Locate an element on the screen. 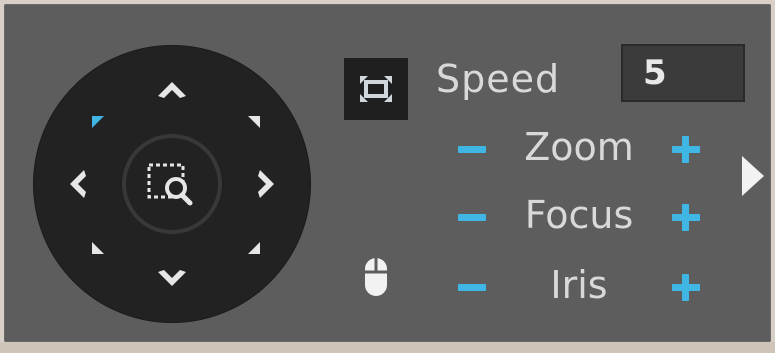 This screenshot has height=353, width=775. pan-right-button is located at coordinates (266, 184).